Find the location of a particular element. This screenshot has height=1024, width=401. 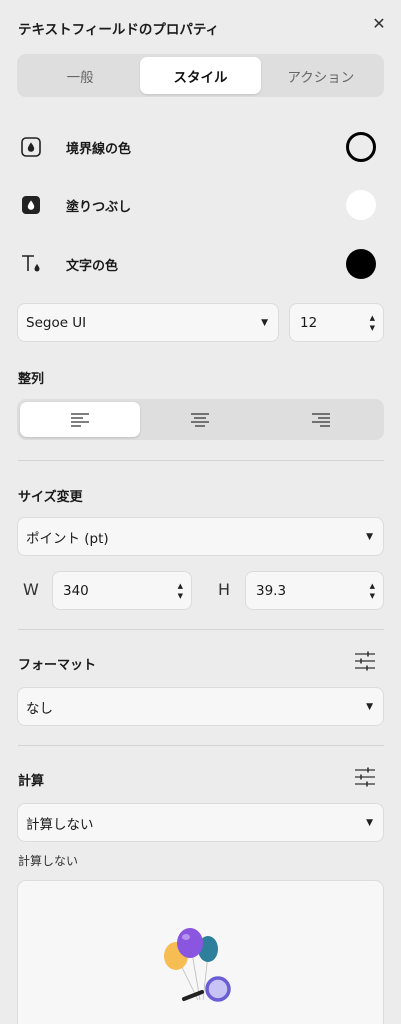

align-center-button is located at coordinates (200, 419).